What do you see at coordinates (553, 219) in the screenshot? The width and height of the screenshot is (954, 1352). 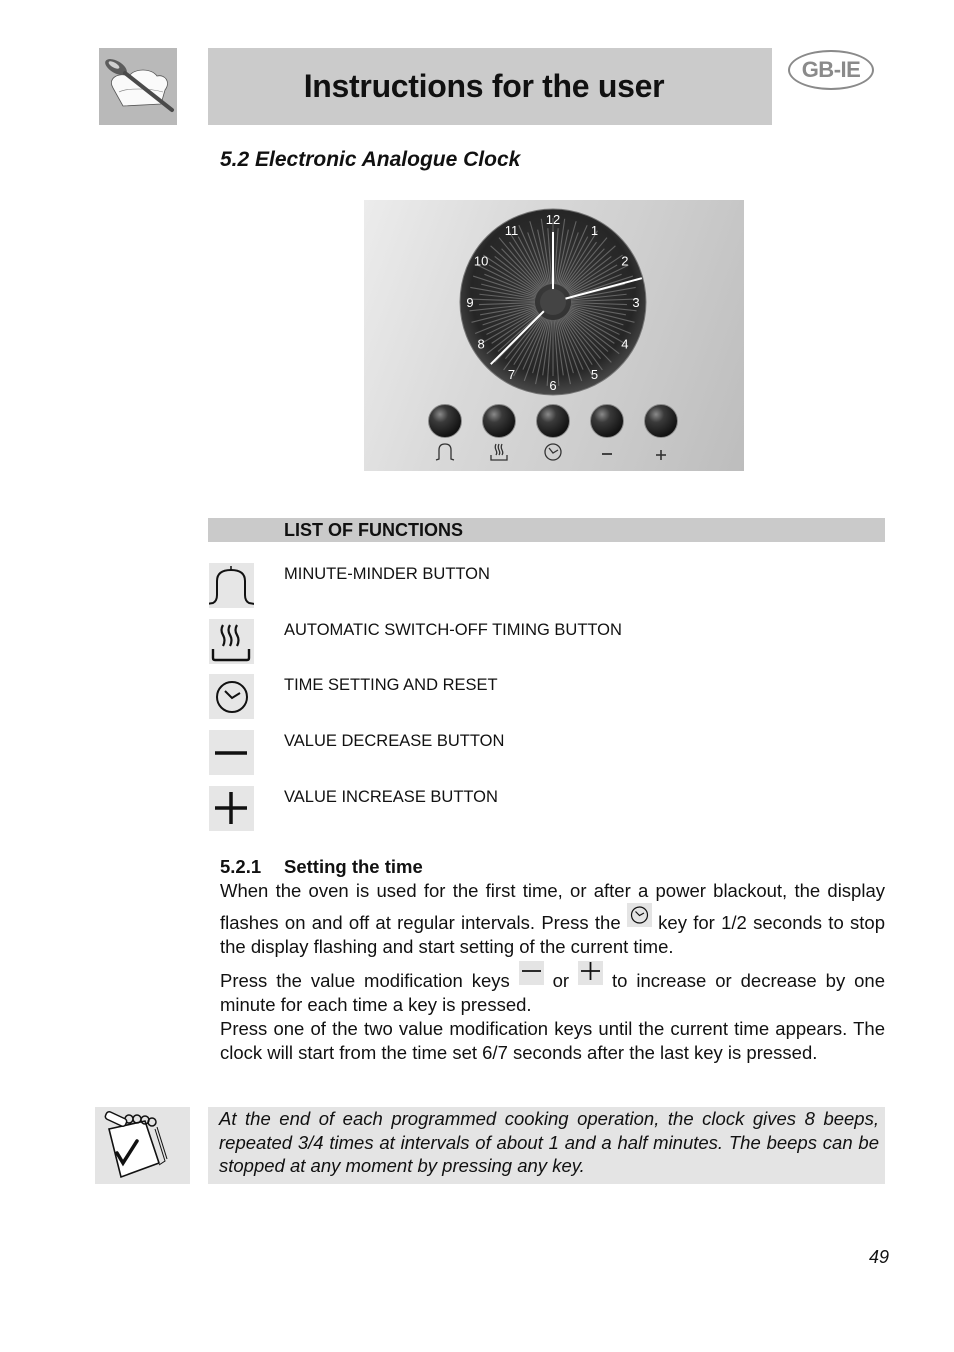 I see `dial-number: 12` at bounding box center [553, 219].